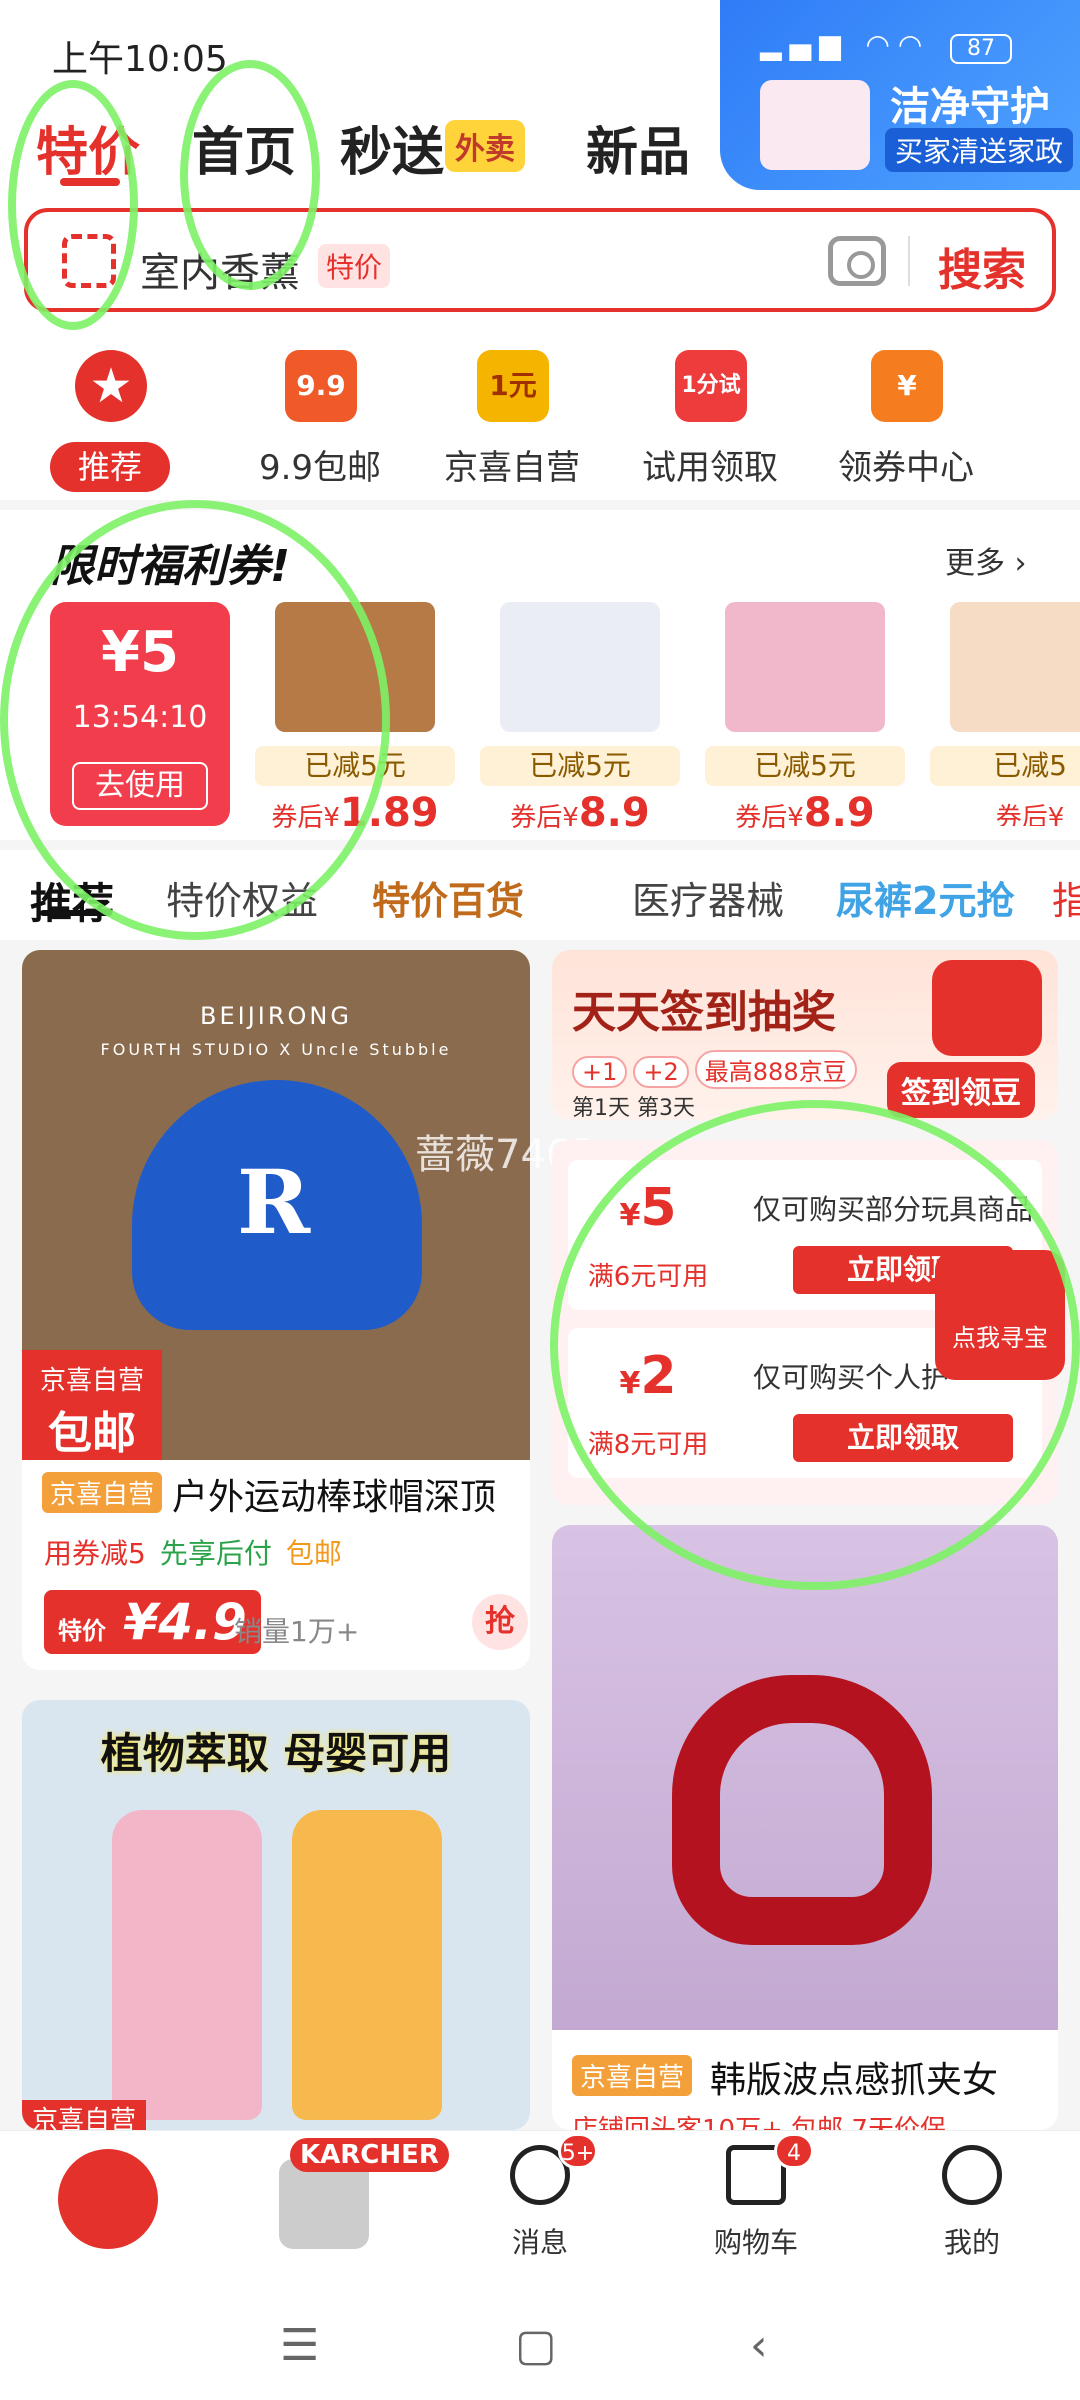  I want to click on nav-home, so click(108, 2201).